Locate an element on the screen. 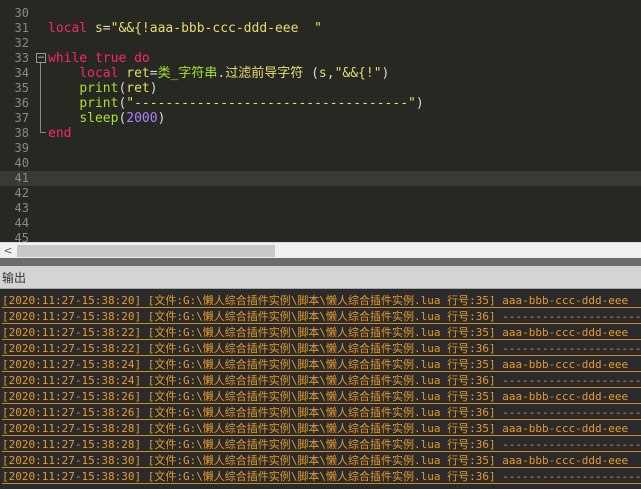 The height and width of the screenshot is (489, 641). line-number: 38 is located at coordinates (21, 133).